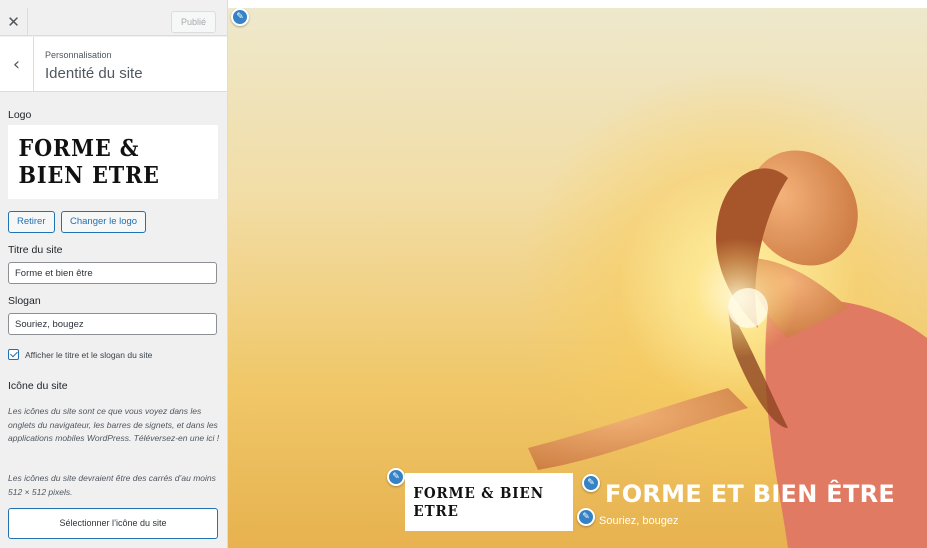 This screenshot has width=927, height=548. Describe the element at coordinates (113, 22) in the screenshot. I see `customizer-header: ✕ Publié` at that location.